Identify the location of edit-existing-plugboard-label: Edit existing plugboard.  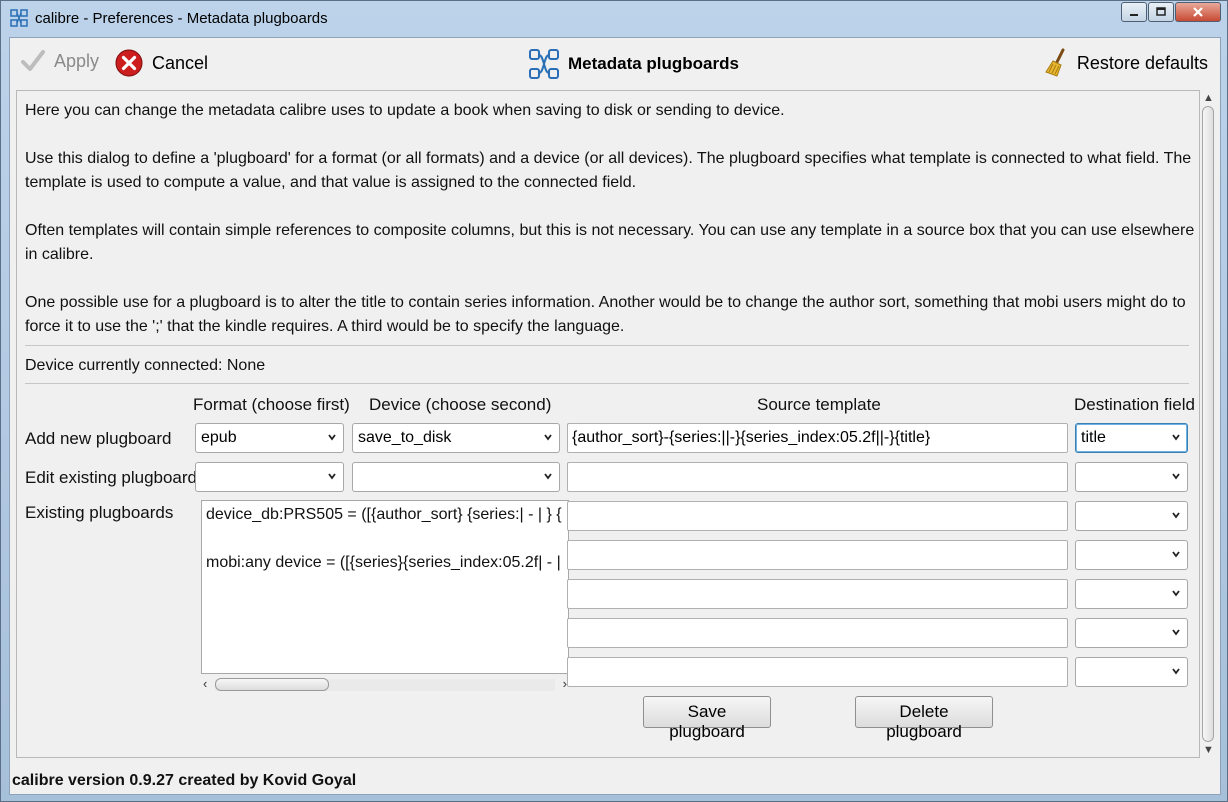
(111, 477).